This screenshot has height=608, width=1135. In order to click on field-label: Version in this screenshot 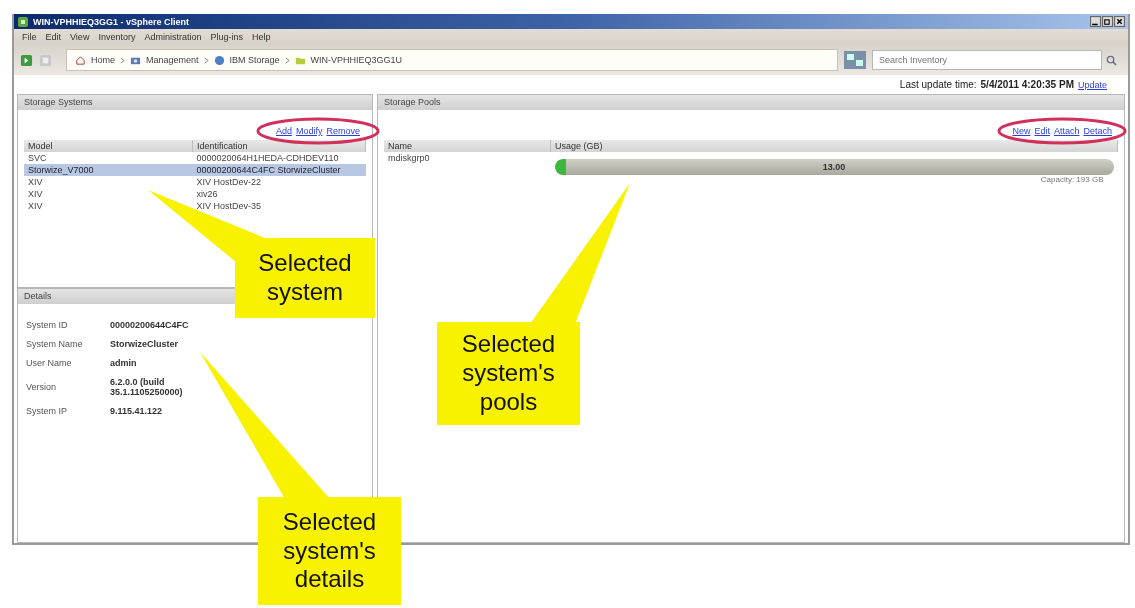, I will do `click(42, 387)`.